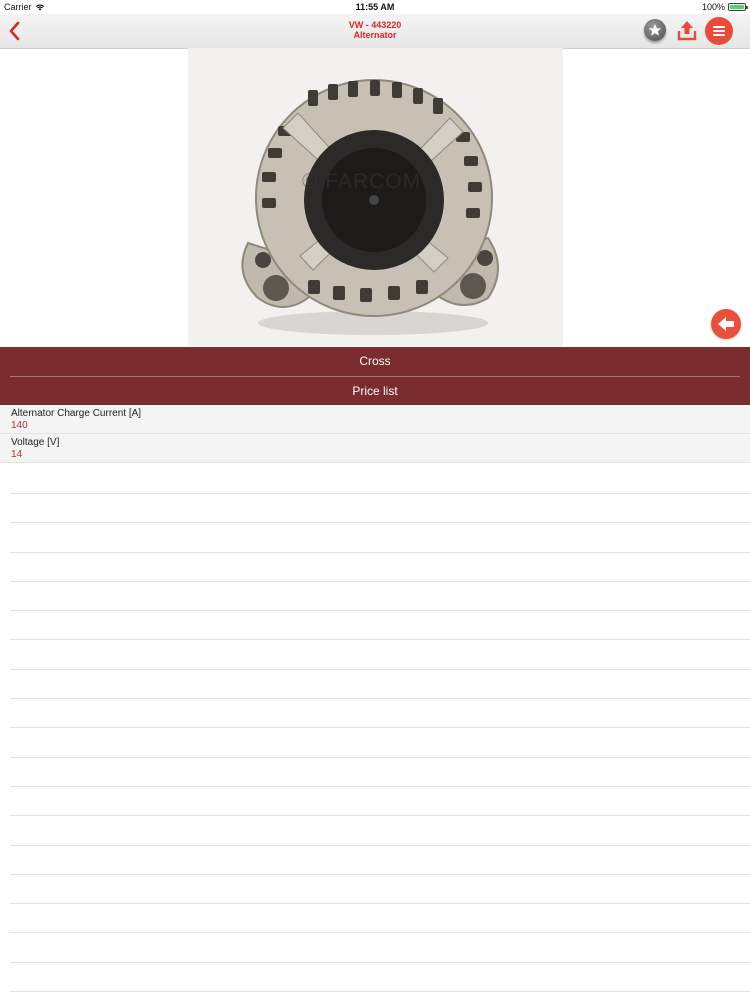 The height and width of the screenshot is (1000, 750). Describe the element at coordinates (375, 419) in the screenshot. I see `property-row: Alternator Charge Current [A] 140` at that location.